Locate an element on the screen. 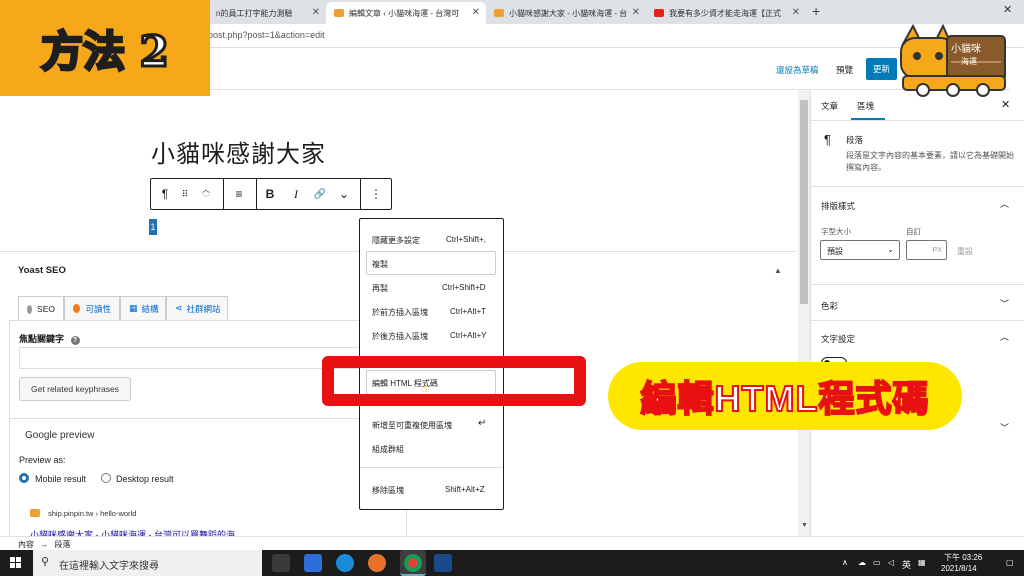 This screenshot has height=576, width=1024. tab-seo: SEO is located at coordinates (41, 308).